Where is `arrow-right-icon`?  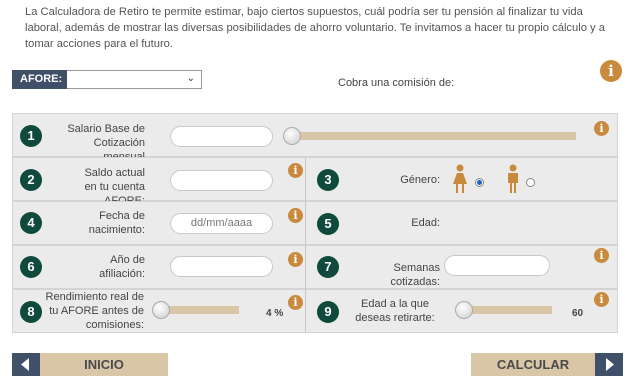 arrow-right-icon is located at coordinates (609, 364).